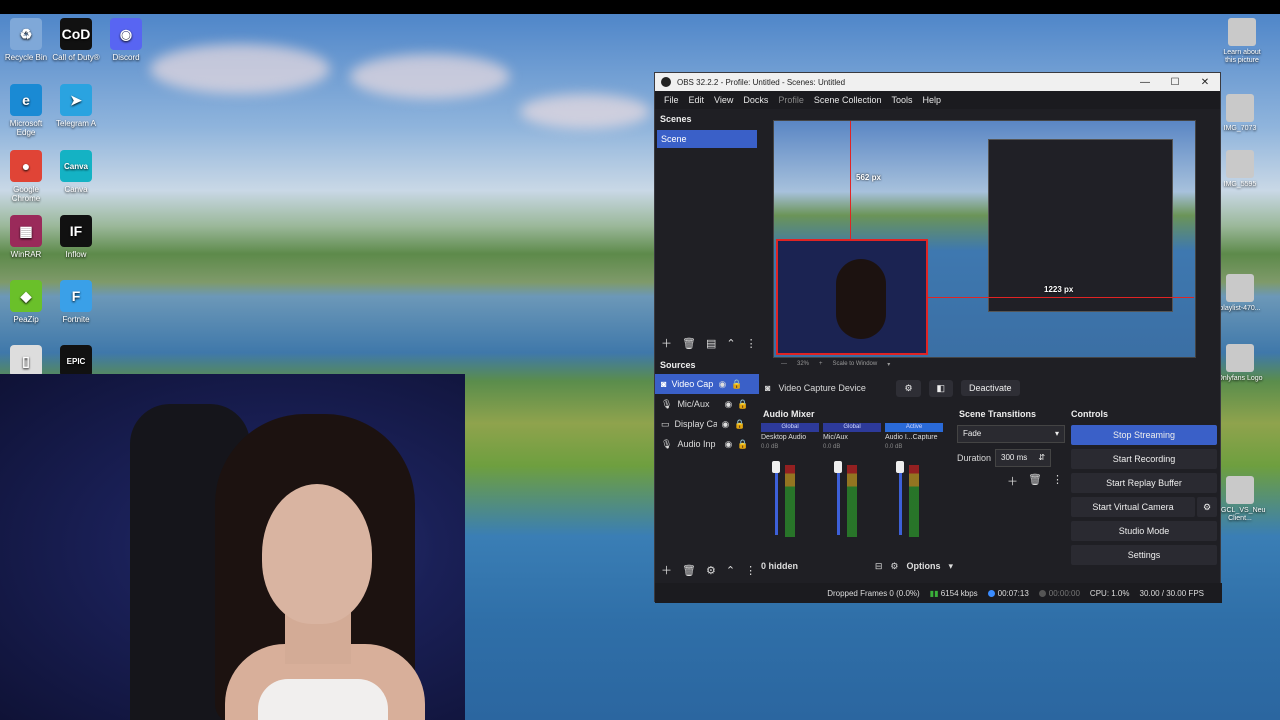  I want to click on deactivate-button: Deactivate, so click(990, 388).